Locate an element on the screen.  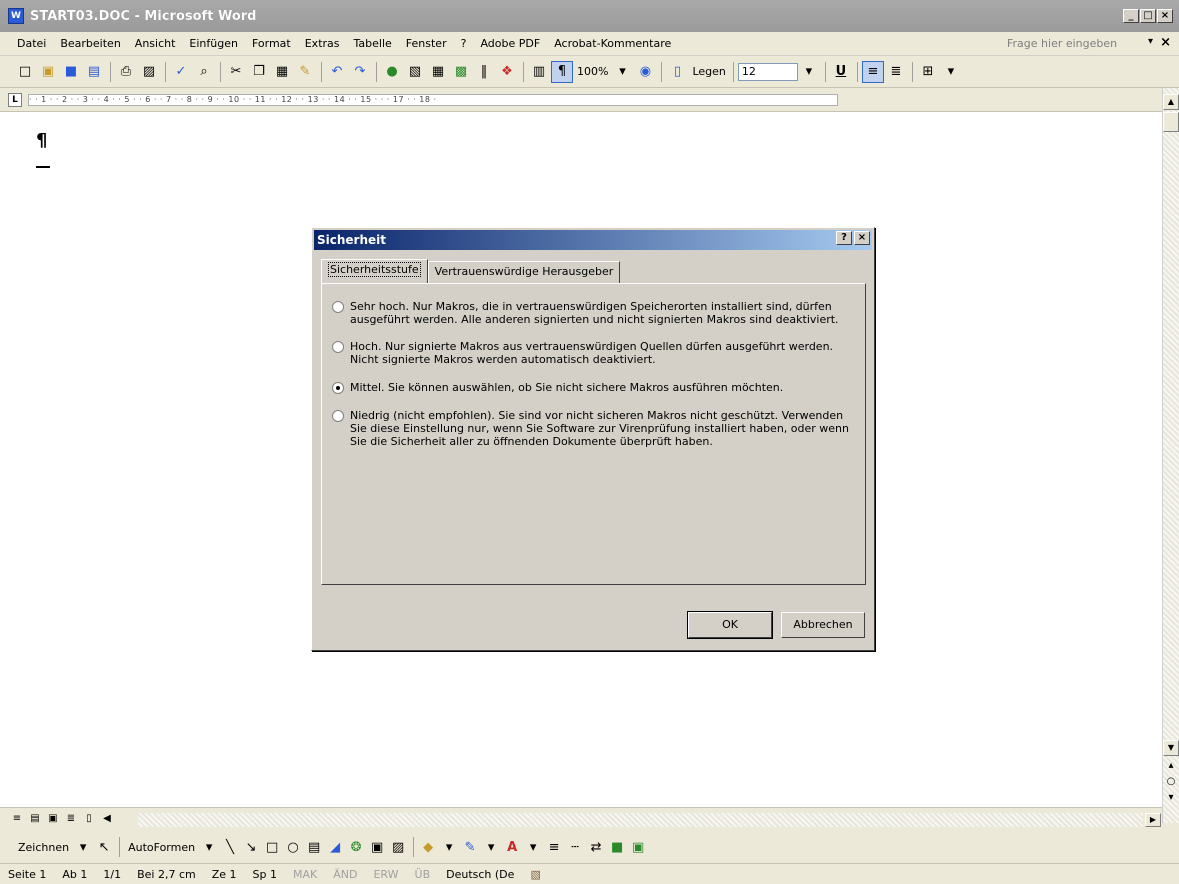
scroll-right-button: ▶ is located at coordinates (1153, 820).